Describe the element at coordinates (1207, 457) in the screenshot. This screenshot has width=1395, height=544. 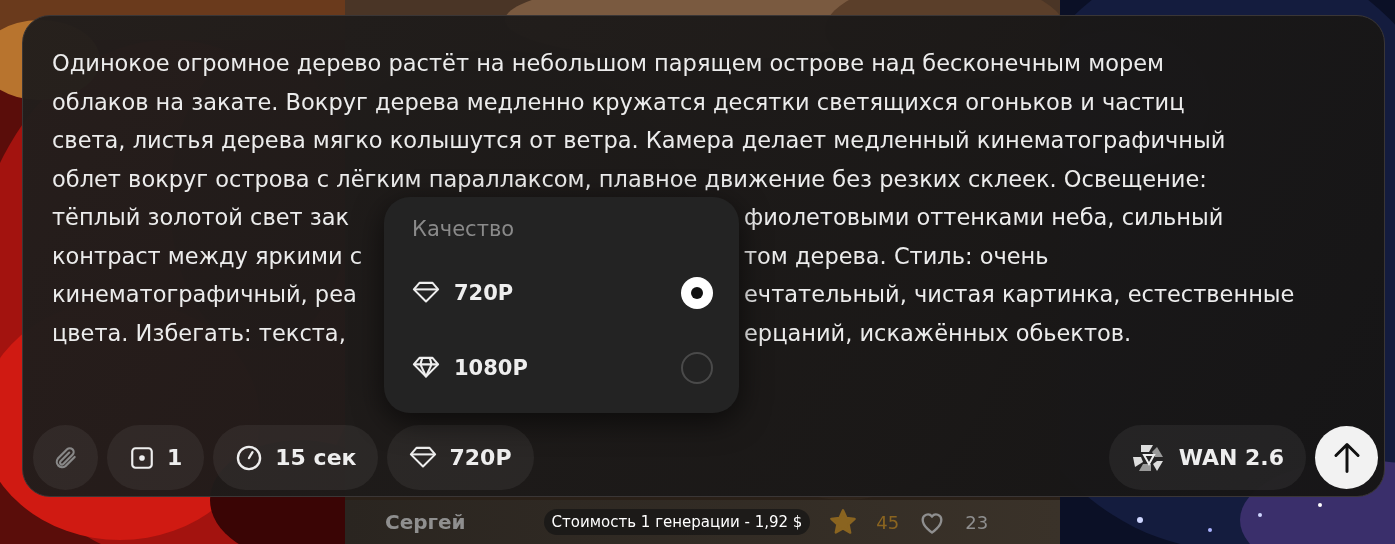
I see `model-button: WAN 2.6` at that location.